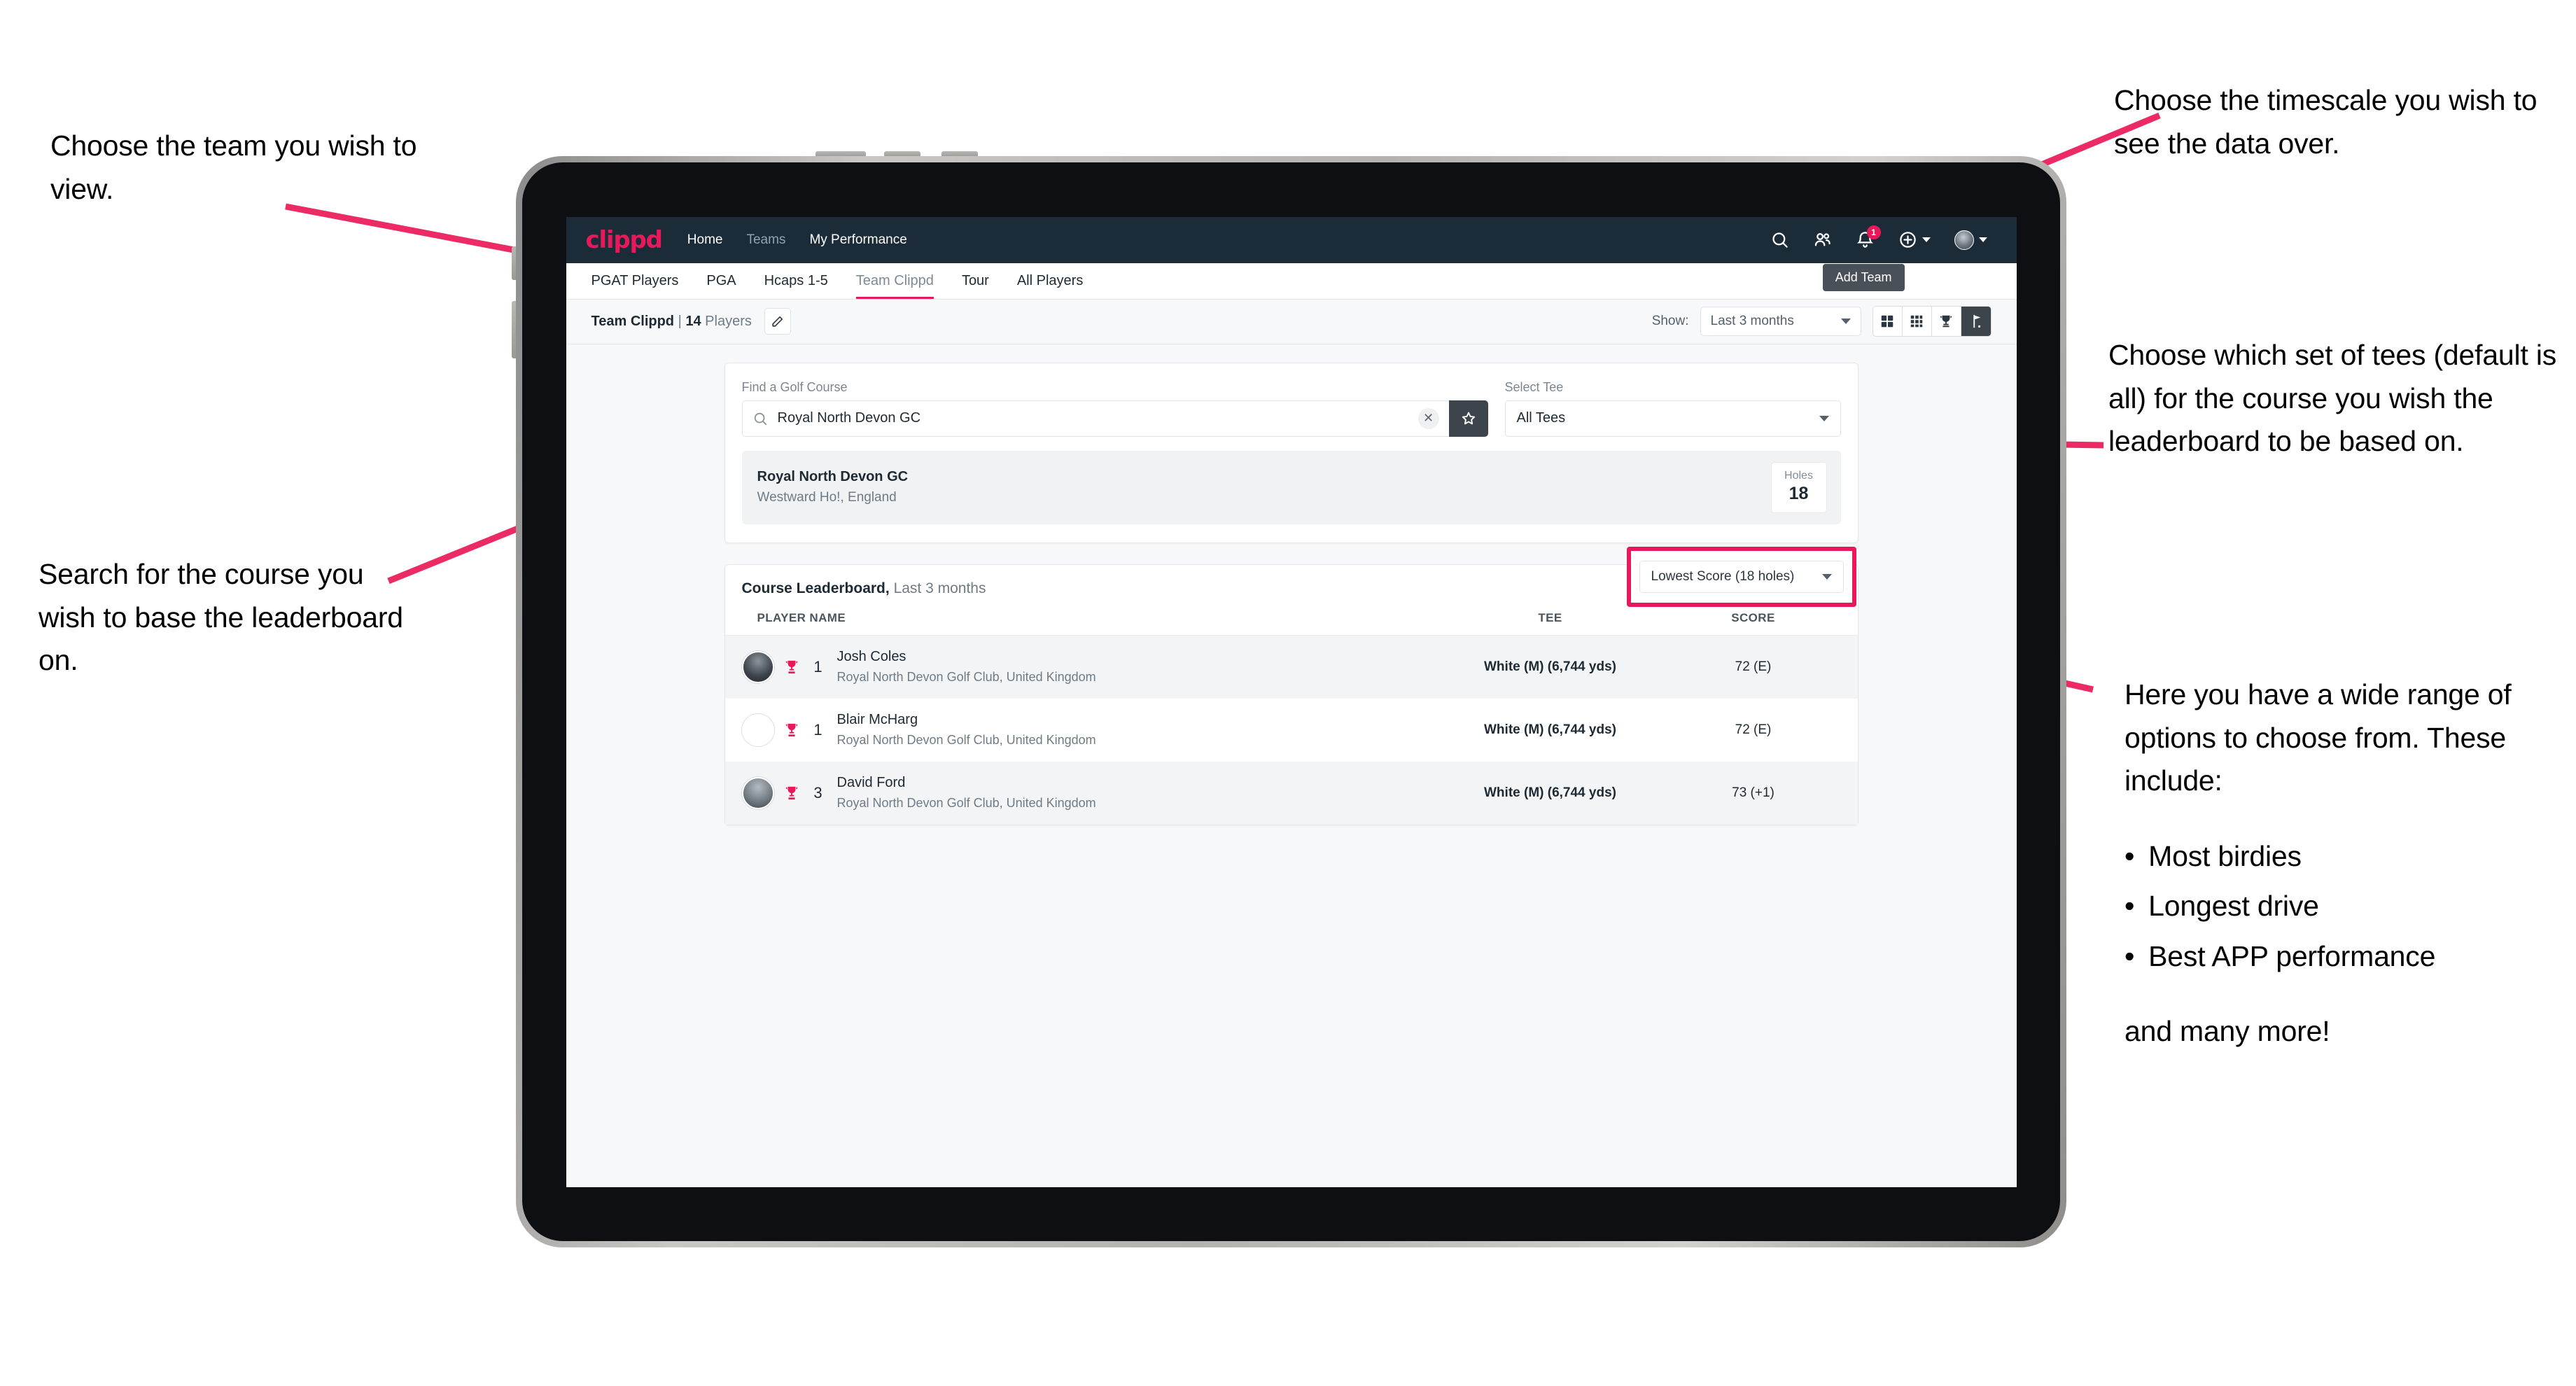  Describe the element at coordinates (1753, 792) in the screenshot. I see `player-score: 73 (+1)` at that location.